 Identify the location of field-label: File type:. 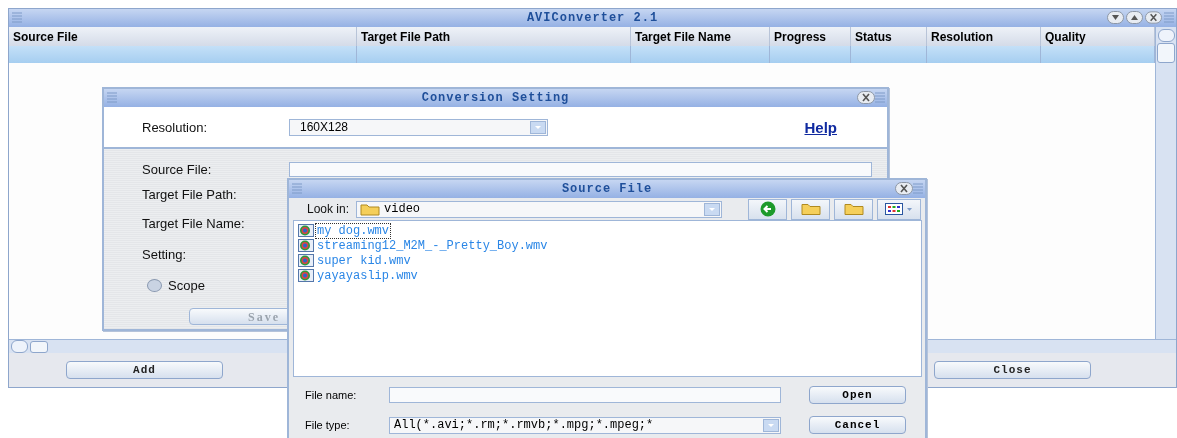
(328, 425).